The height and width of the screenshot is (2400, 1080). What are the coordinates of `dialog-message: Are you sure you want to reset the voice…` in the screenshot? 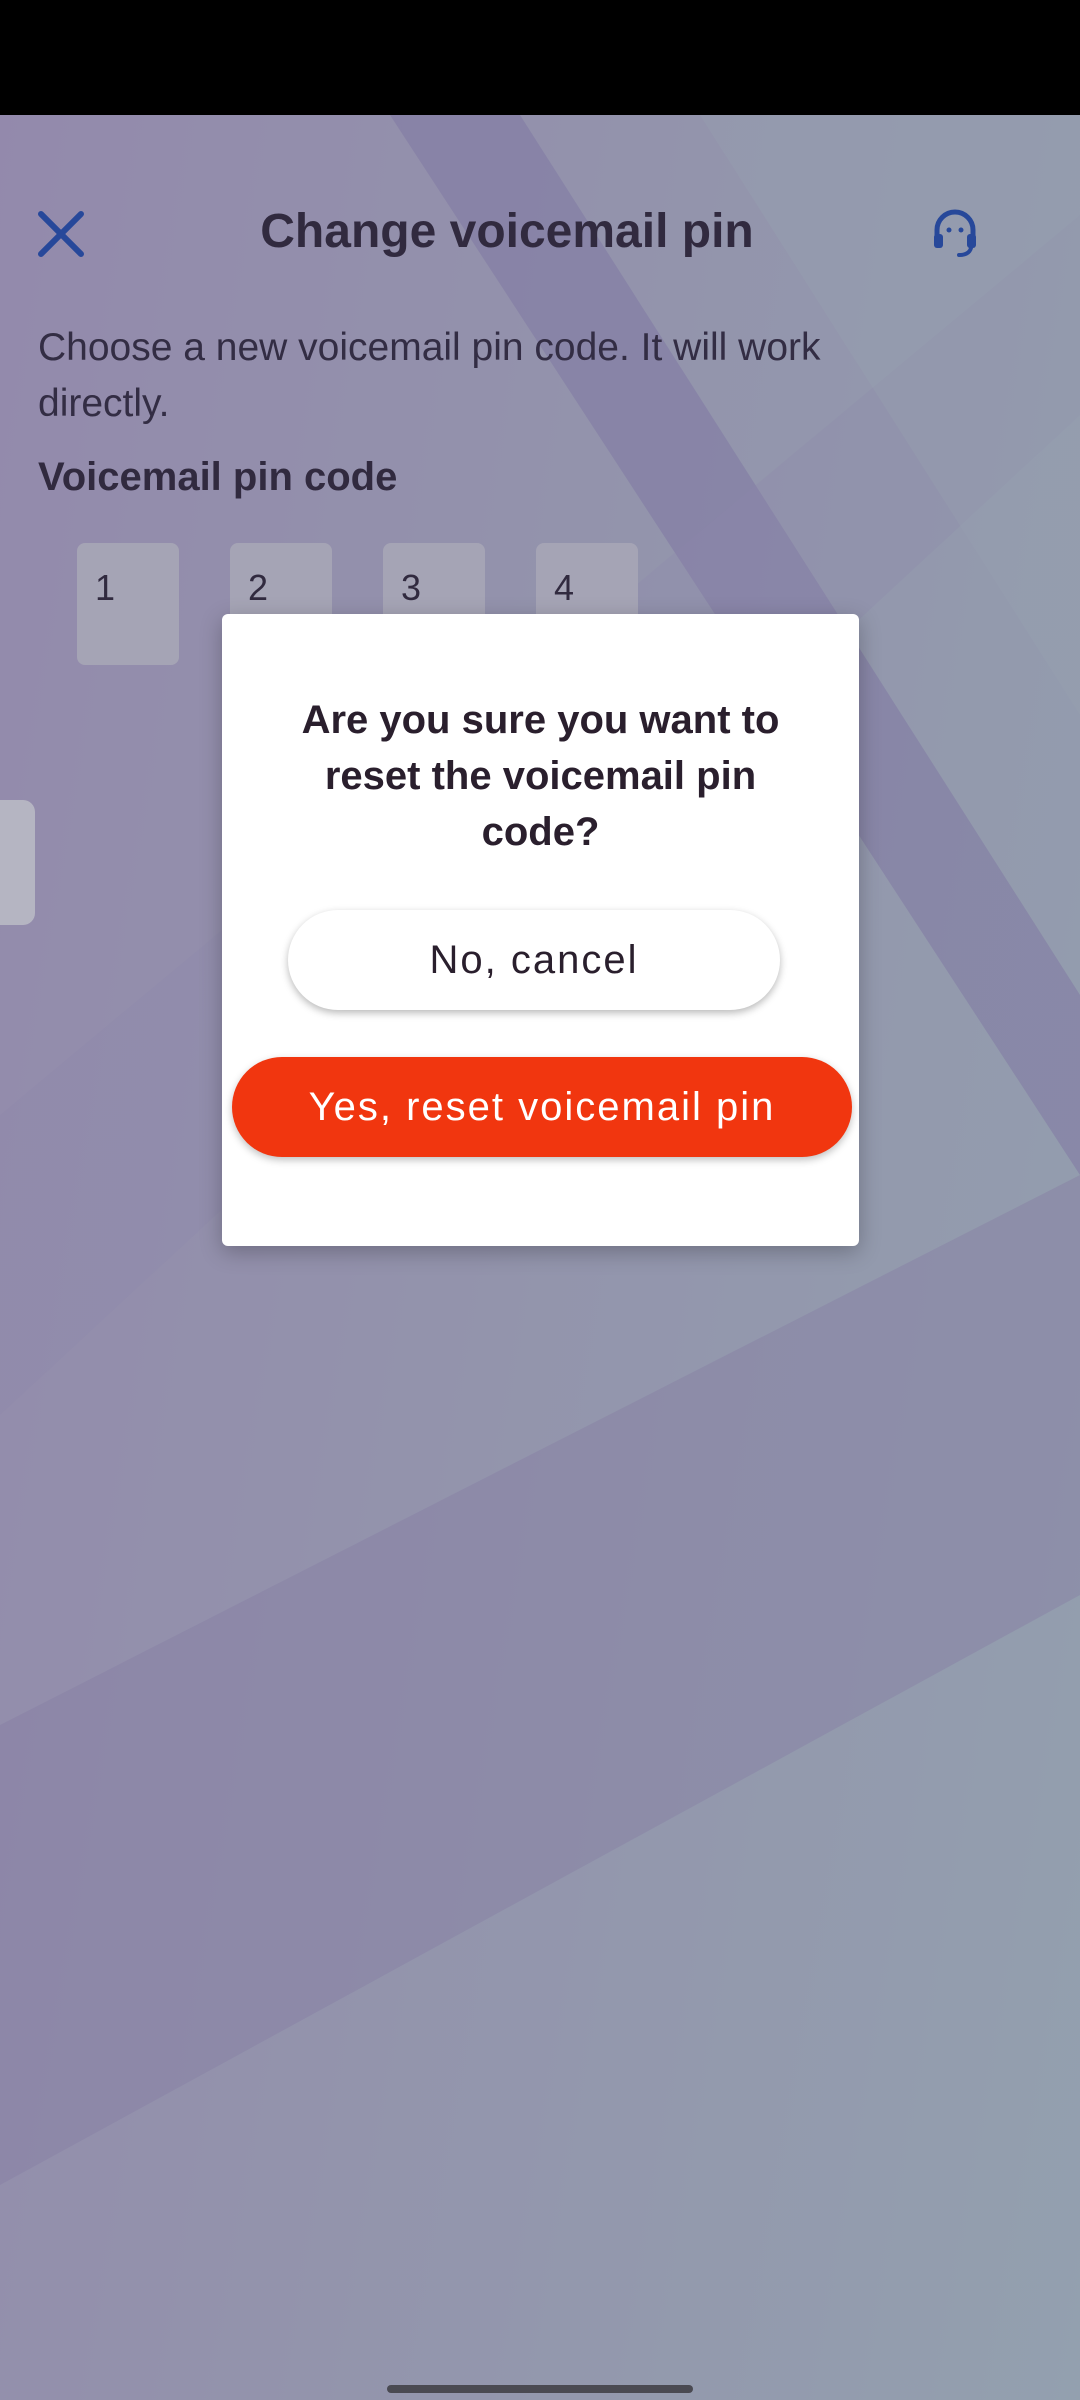 It's located at (540, 776).